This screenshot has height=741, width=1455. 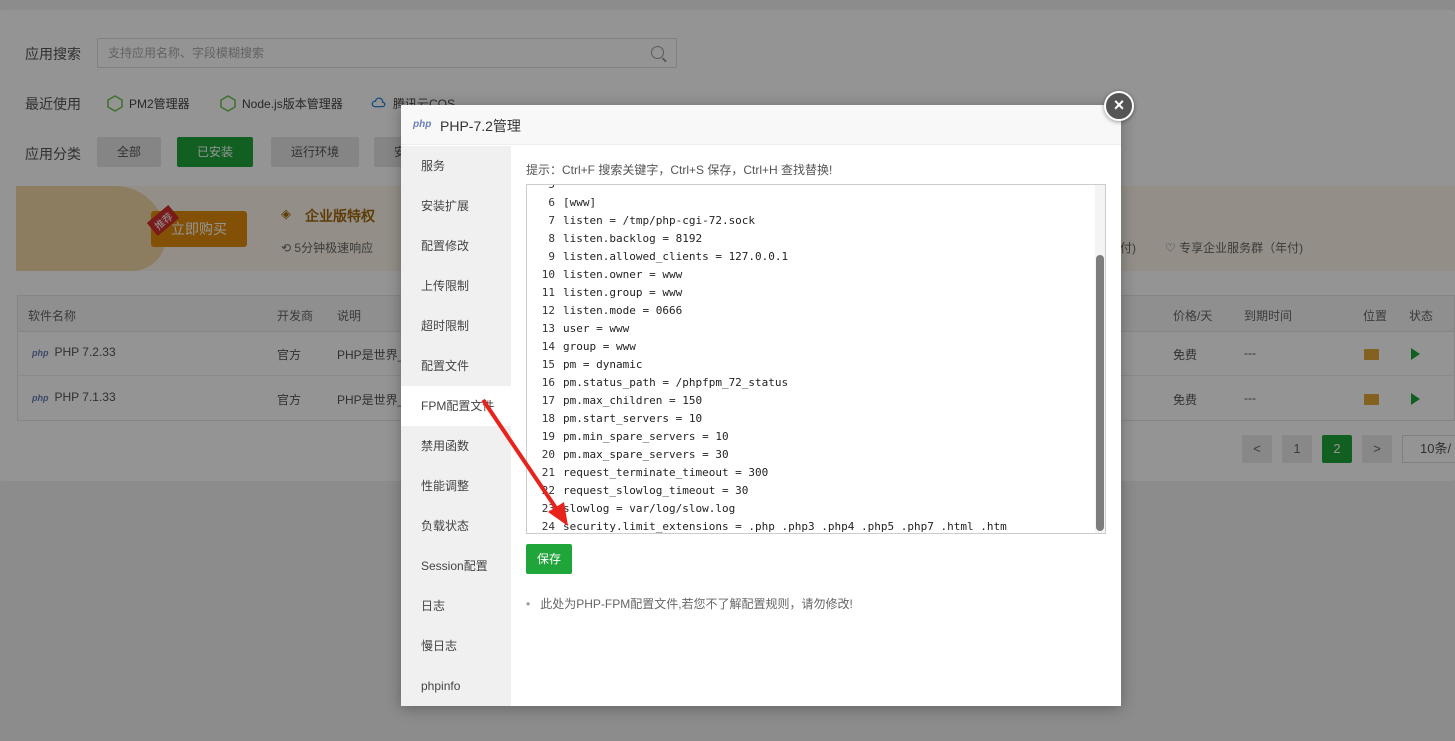 I want to click on fpm-warning-notice: 此处为PHP-FPM配置文件,若您不了解配置规则，请勿修改!, so click(x=689, y=603).